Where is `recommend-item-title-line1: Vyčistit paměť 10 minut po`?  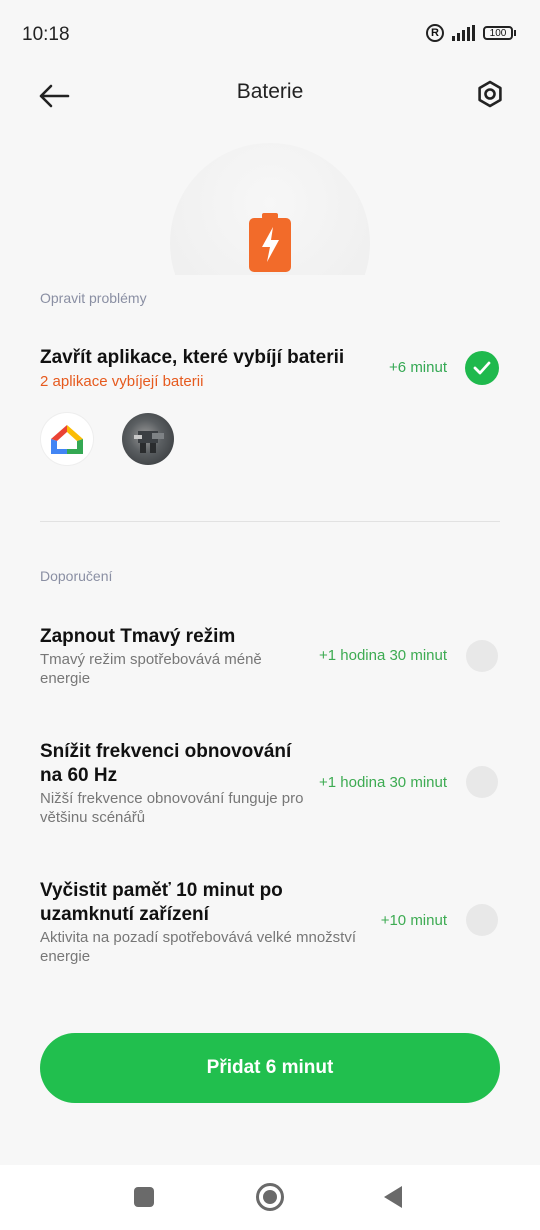
recommend-item-title-line1: Vyčistit paměť 10 minut po is located at coordinates (161, 890).